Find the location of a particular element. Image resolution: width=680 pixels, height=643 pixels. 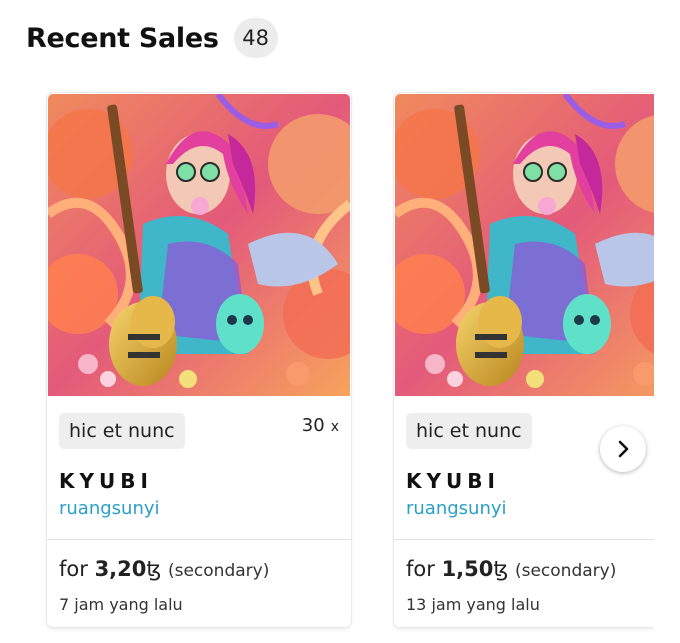

section-header: Recent Sales 48 is located at coordinates (152, 38).